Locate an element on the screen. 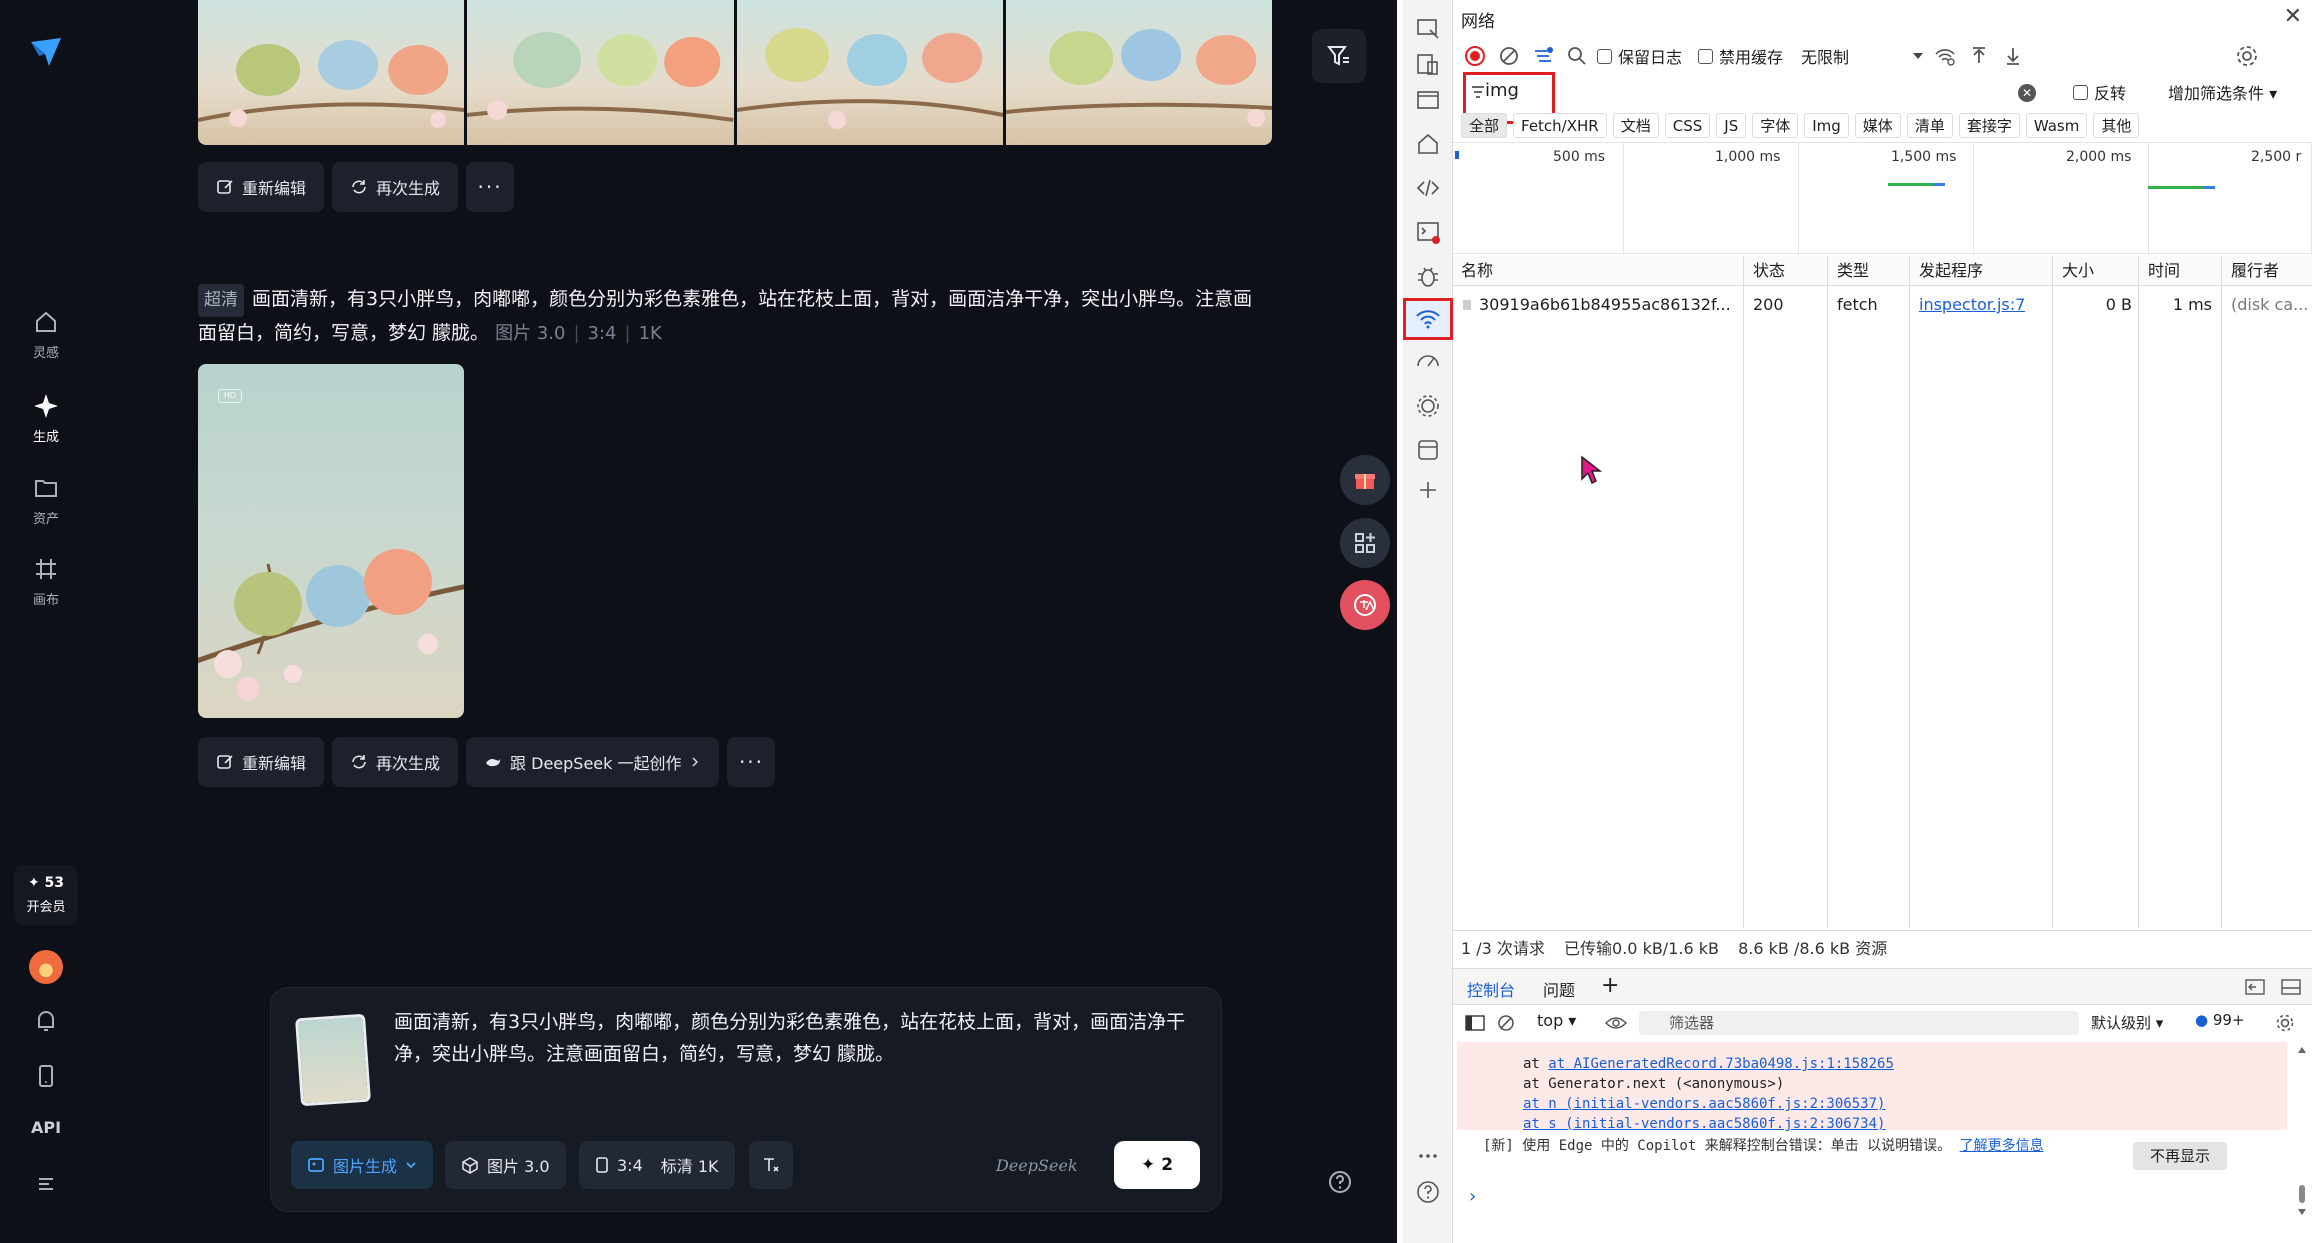  chevron-down-icon is located at coordinates (1918, 56).